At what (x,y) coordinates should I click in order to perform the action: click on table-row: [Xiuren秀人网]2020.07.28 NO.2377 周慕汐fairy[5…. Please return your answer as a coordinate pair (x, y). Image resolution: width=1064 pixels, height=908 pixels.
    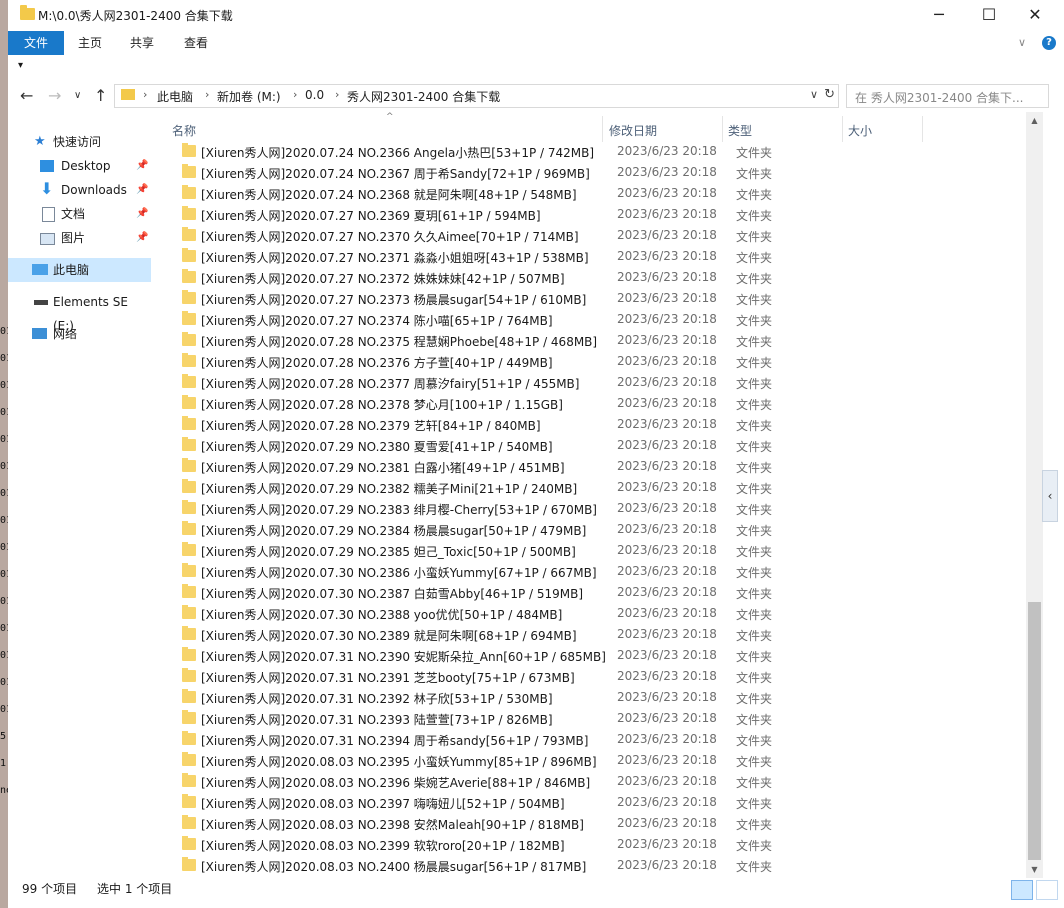
    Looking at the image, I should click on (594, 382).